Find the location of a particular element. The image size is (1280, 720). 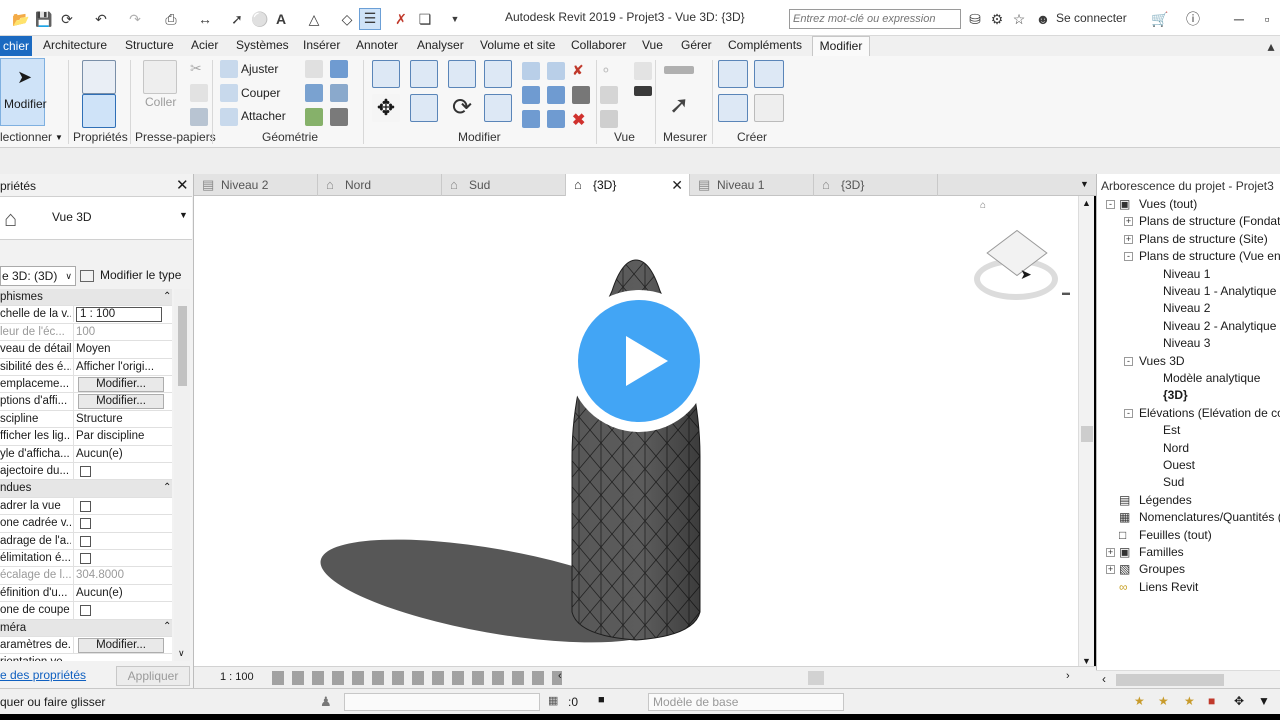

redo-icon: ↷ is located at coordinates (135, 19).